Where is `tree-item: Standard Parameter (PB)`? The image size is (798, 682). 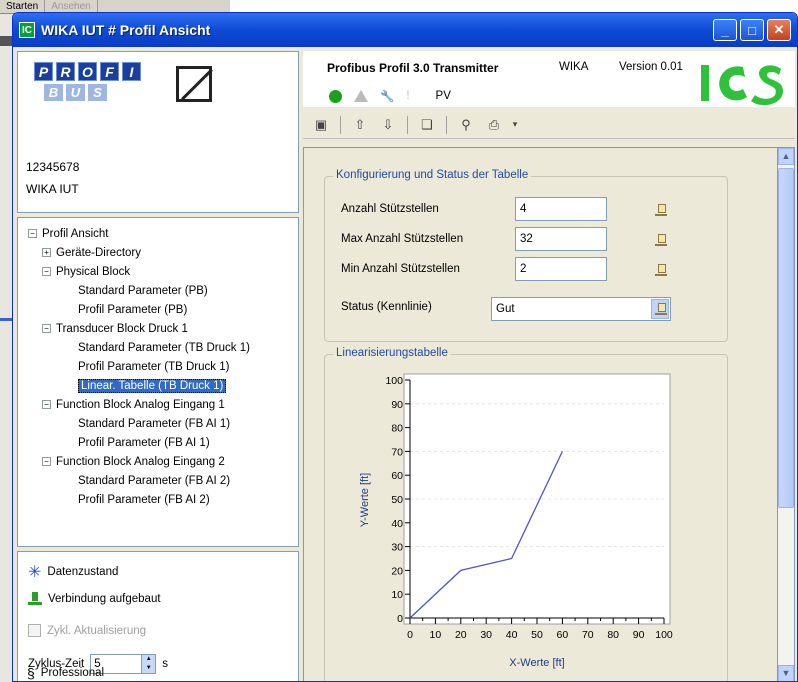 tree-item: Standard Parameter (PB) is located at coordinates (158, 290).